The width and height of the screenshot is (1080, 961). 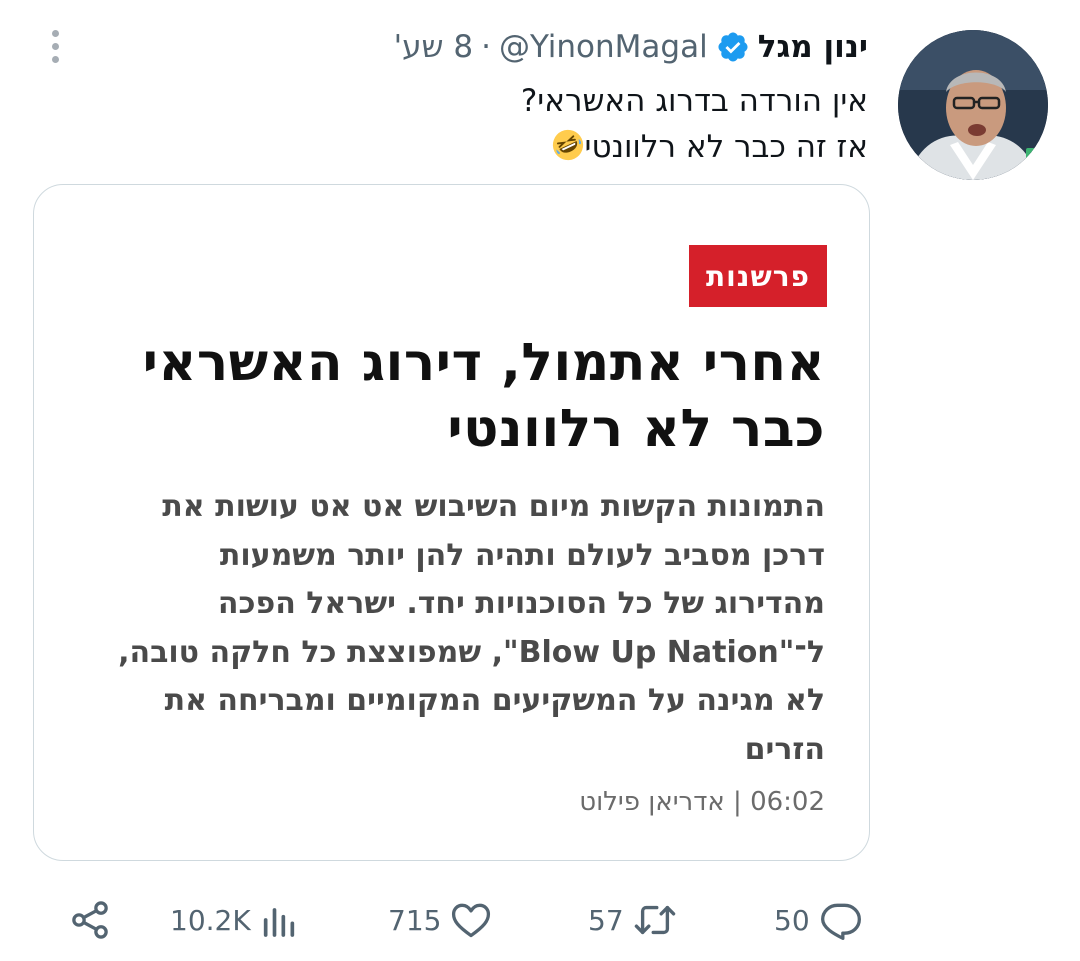 What do you see at coordinates (568, 145) in the screenshot?
I see `rolling-laughing-emoji-icon` at bounding box center [568, 145].